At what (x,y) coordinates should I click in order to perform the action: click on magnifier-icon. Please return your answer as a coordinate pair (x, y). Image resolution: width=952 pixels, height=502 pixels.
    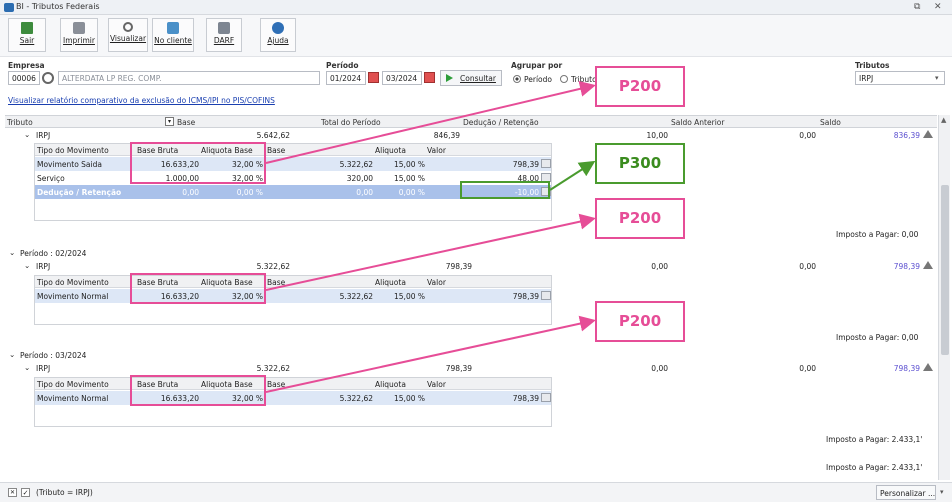
    Looking at the image, I should click on (128, 27).